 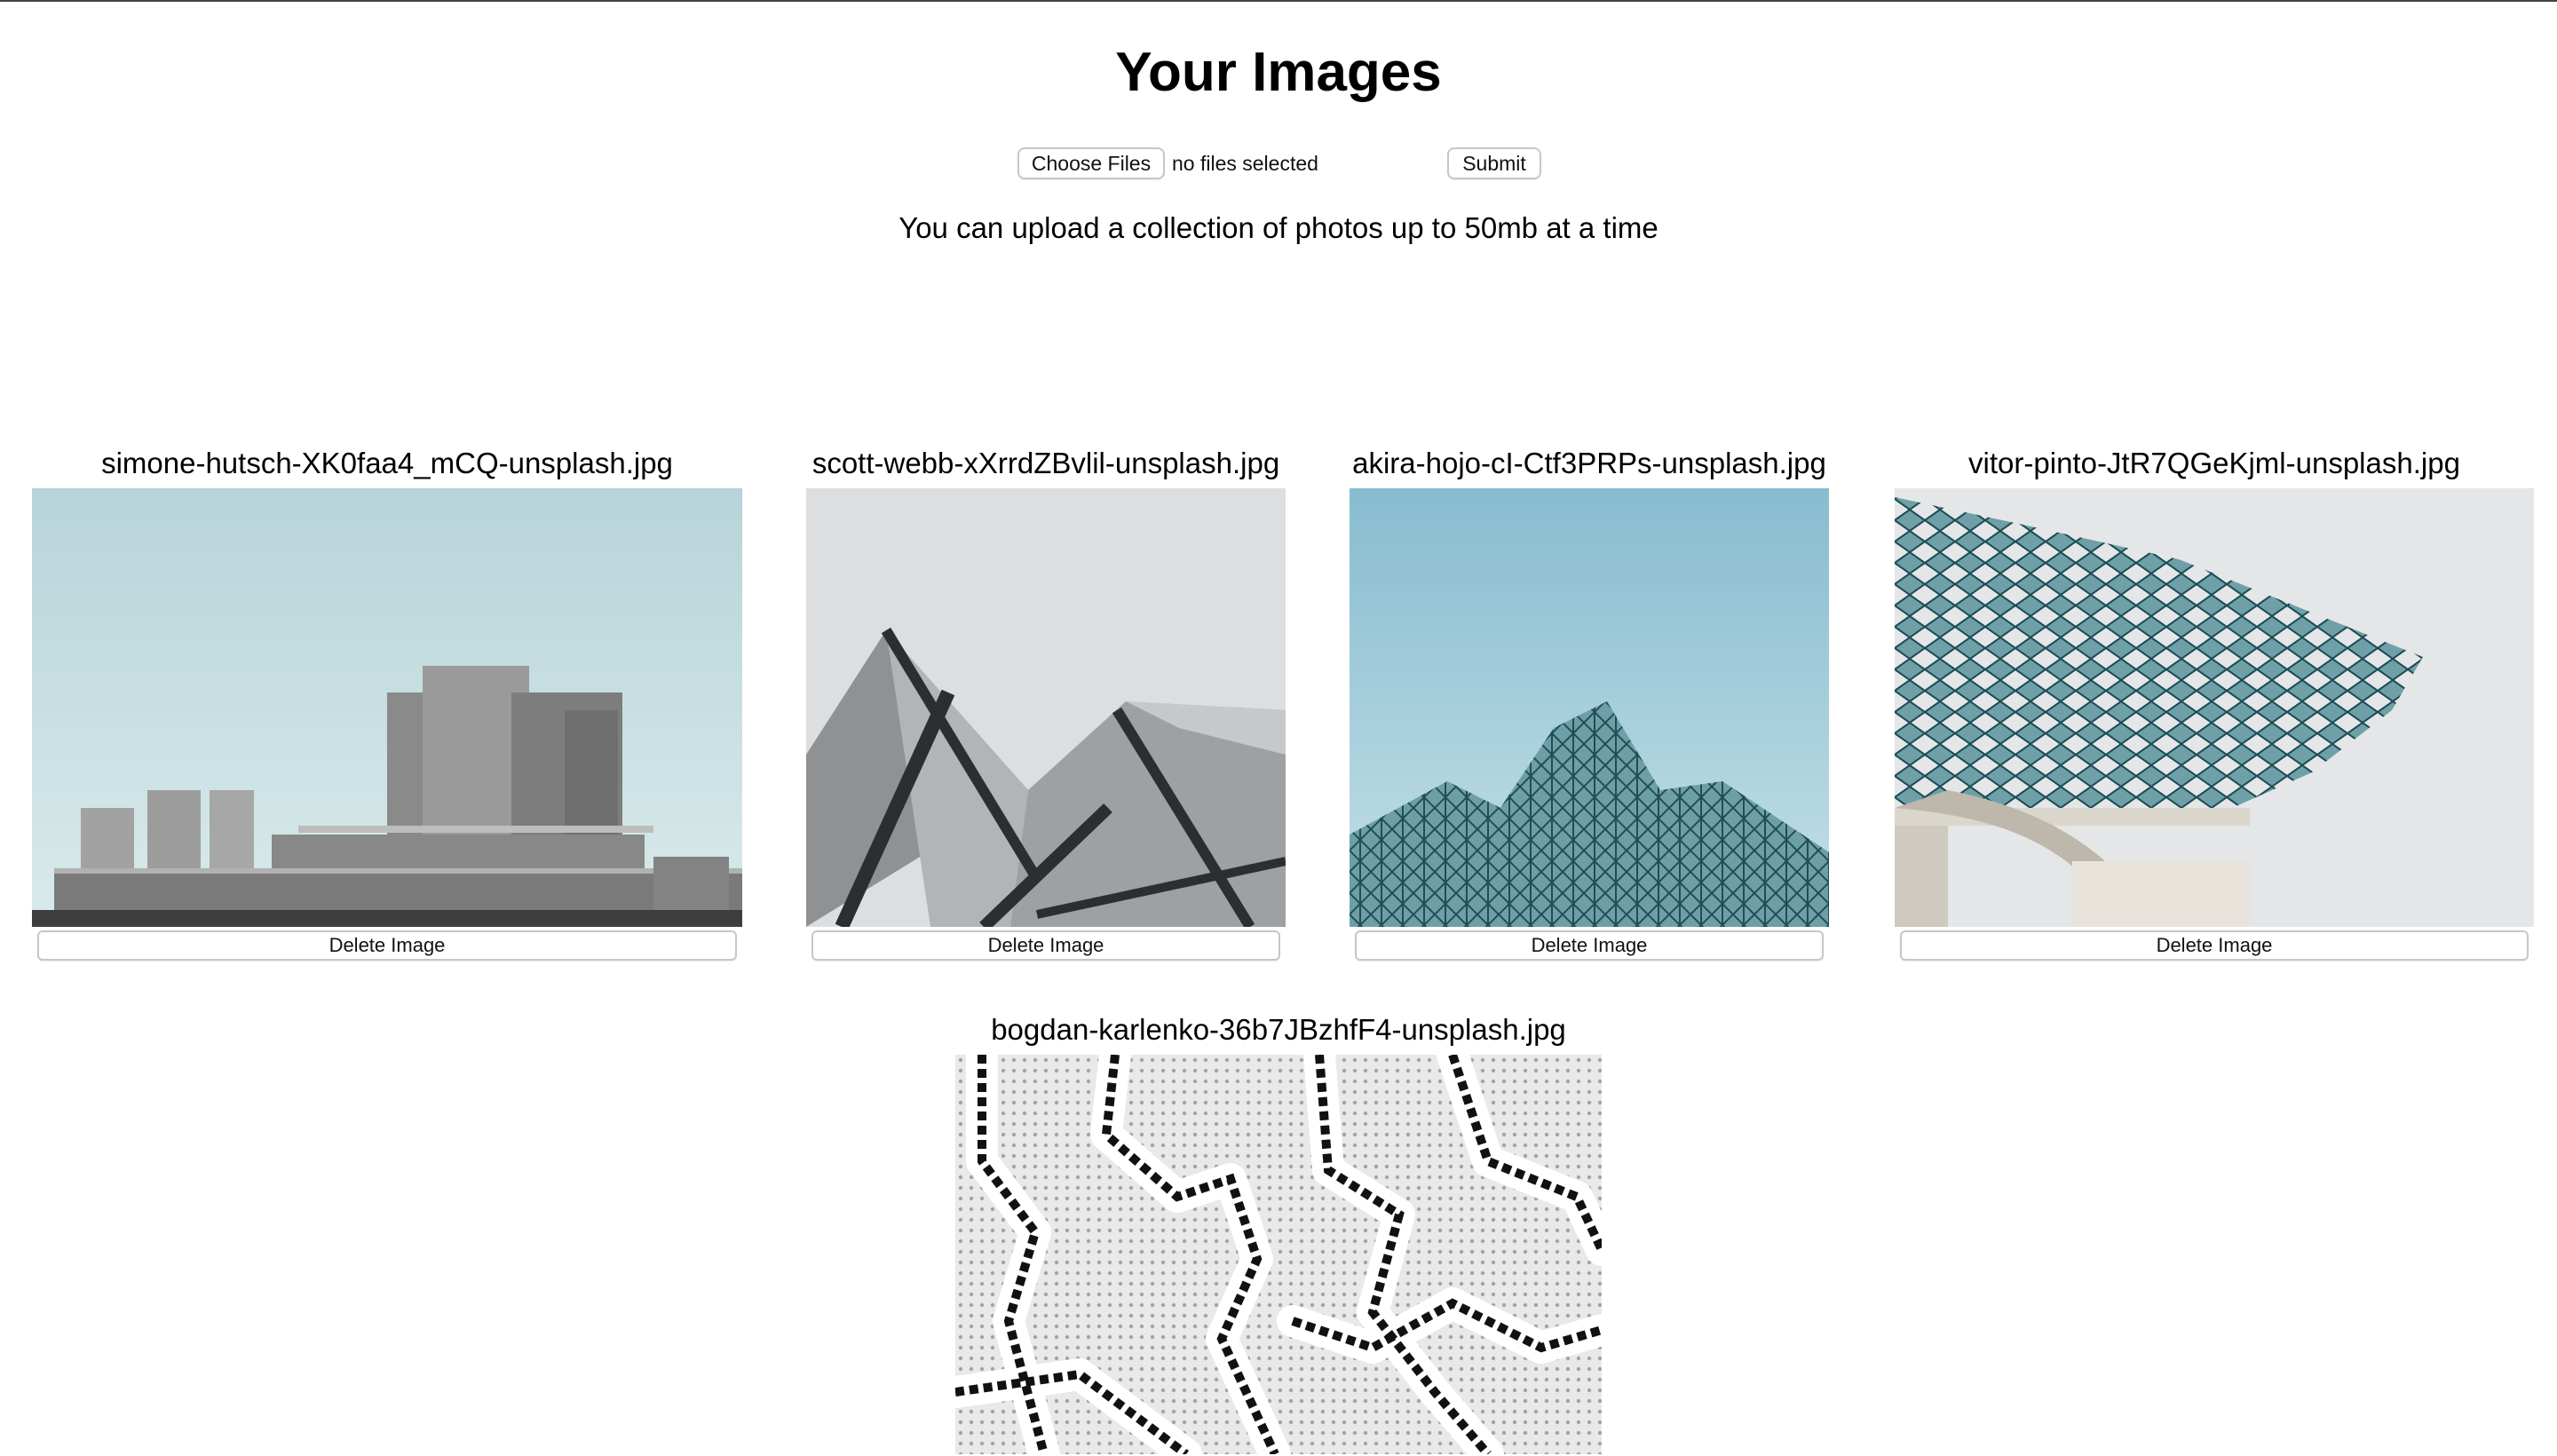 What do you see at coordinates (1494, 163) in the screenshot?
I see `submit-button: Submit` at bounding box center [1494, 163].